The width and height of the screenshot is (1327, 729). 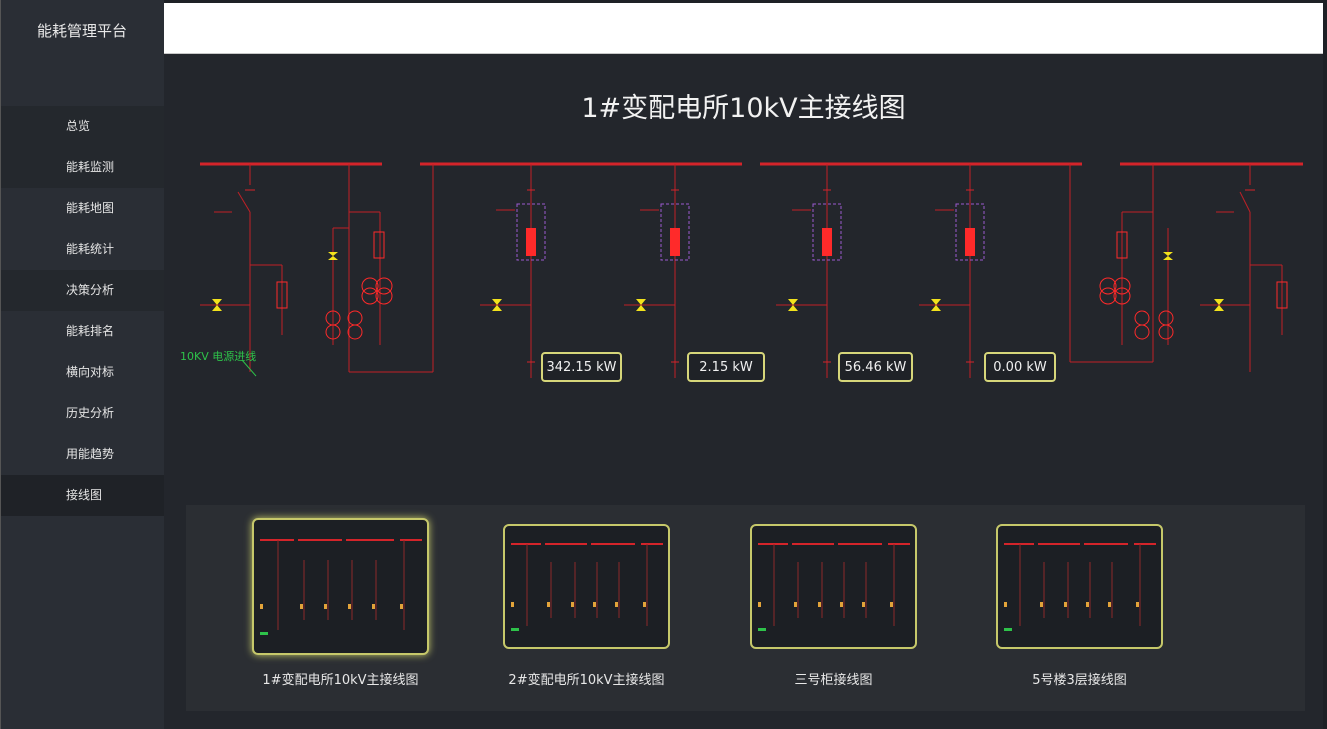 What do you see at coordinates (749, 308) in the screenshot?
I see `transformers` at bounding box center [749, 308].